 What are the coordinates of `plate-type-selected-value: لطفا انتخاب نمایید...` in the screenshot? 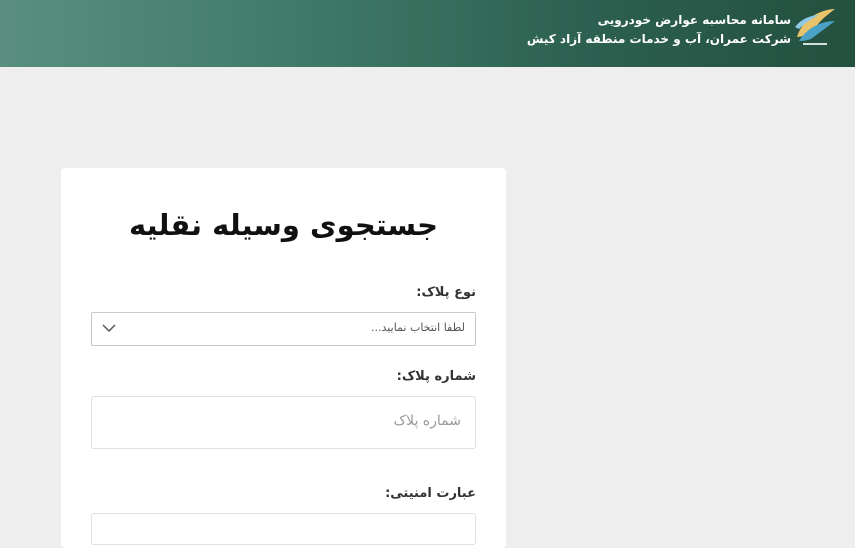 It's located at (418, 327).